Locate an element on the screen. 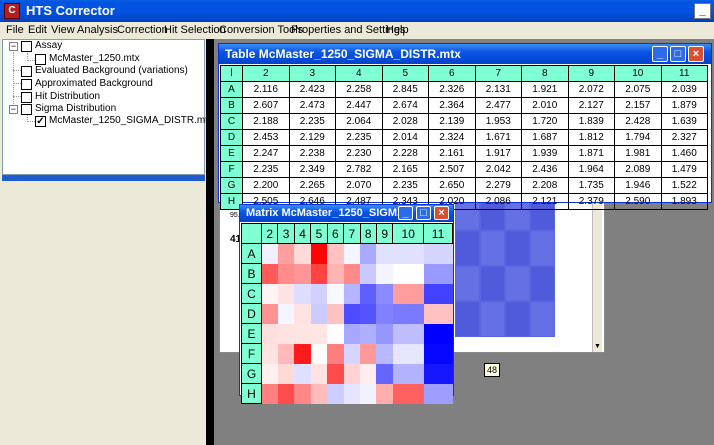  table-cell: 1.893 is located at coordinates (684, 201).